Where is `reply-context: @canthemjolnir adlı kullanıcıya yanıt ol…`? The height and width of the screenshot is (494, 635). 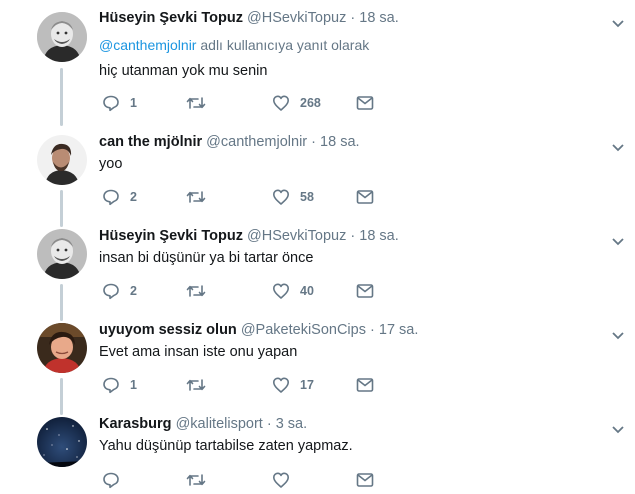 reply-context: @canthemjolnir adlı kullanıcıya yanıt ol… is located at coordinates (234, 45).